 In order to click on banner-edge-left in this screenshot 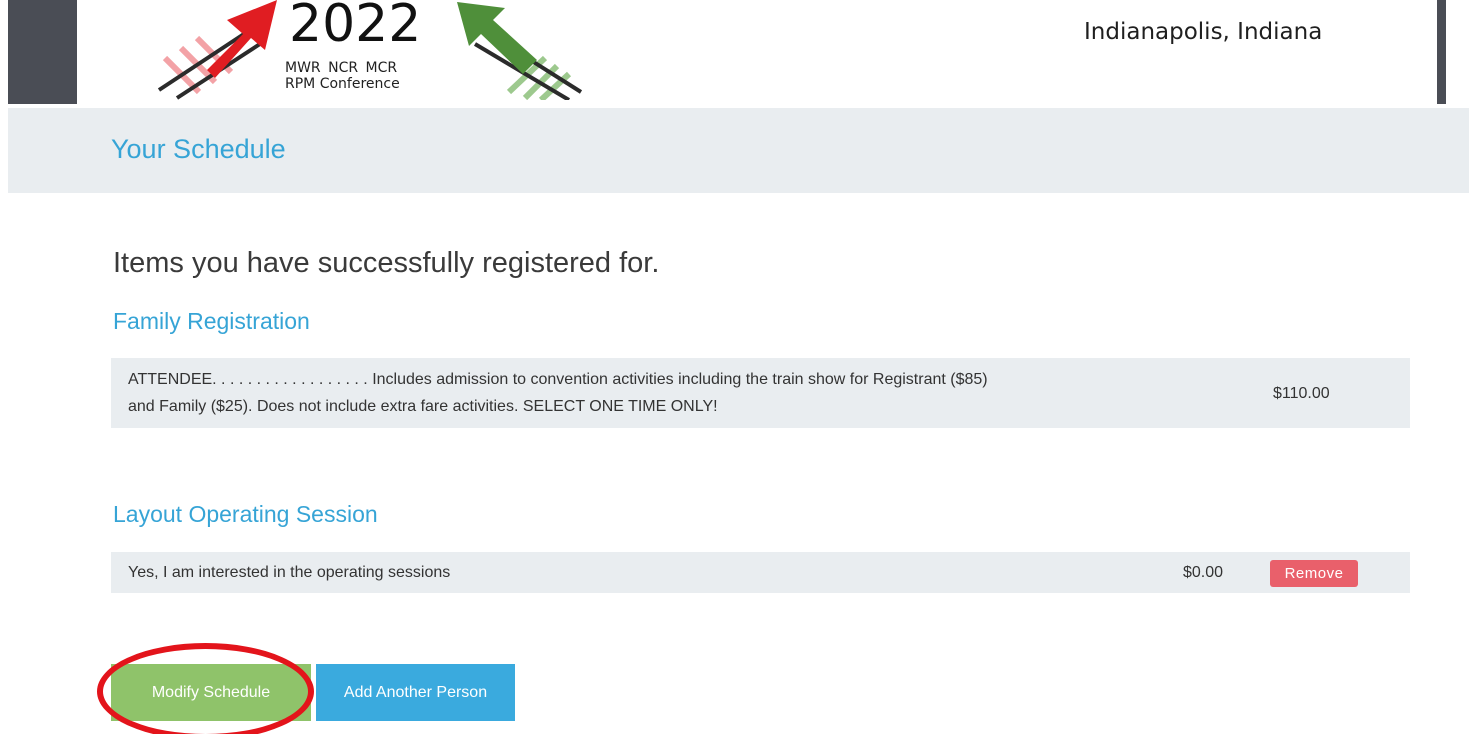, I will do `click(42, 52)`.